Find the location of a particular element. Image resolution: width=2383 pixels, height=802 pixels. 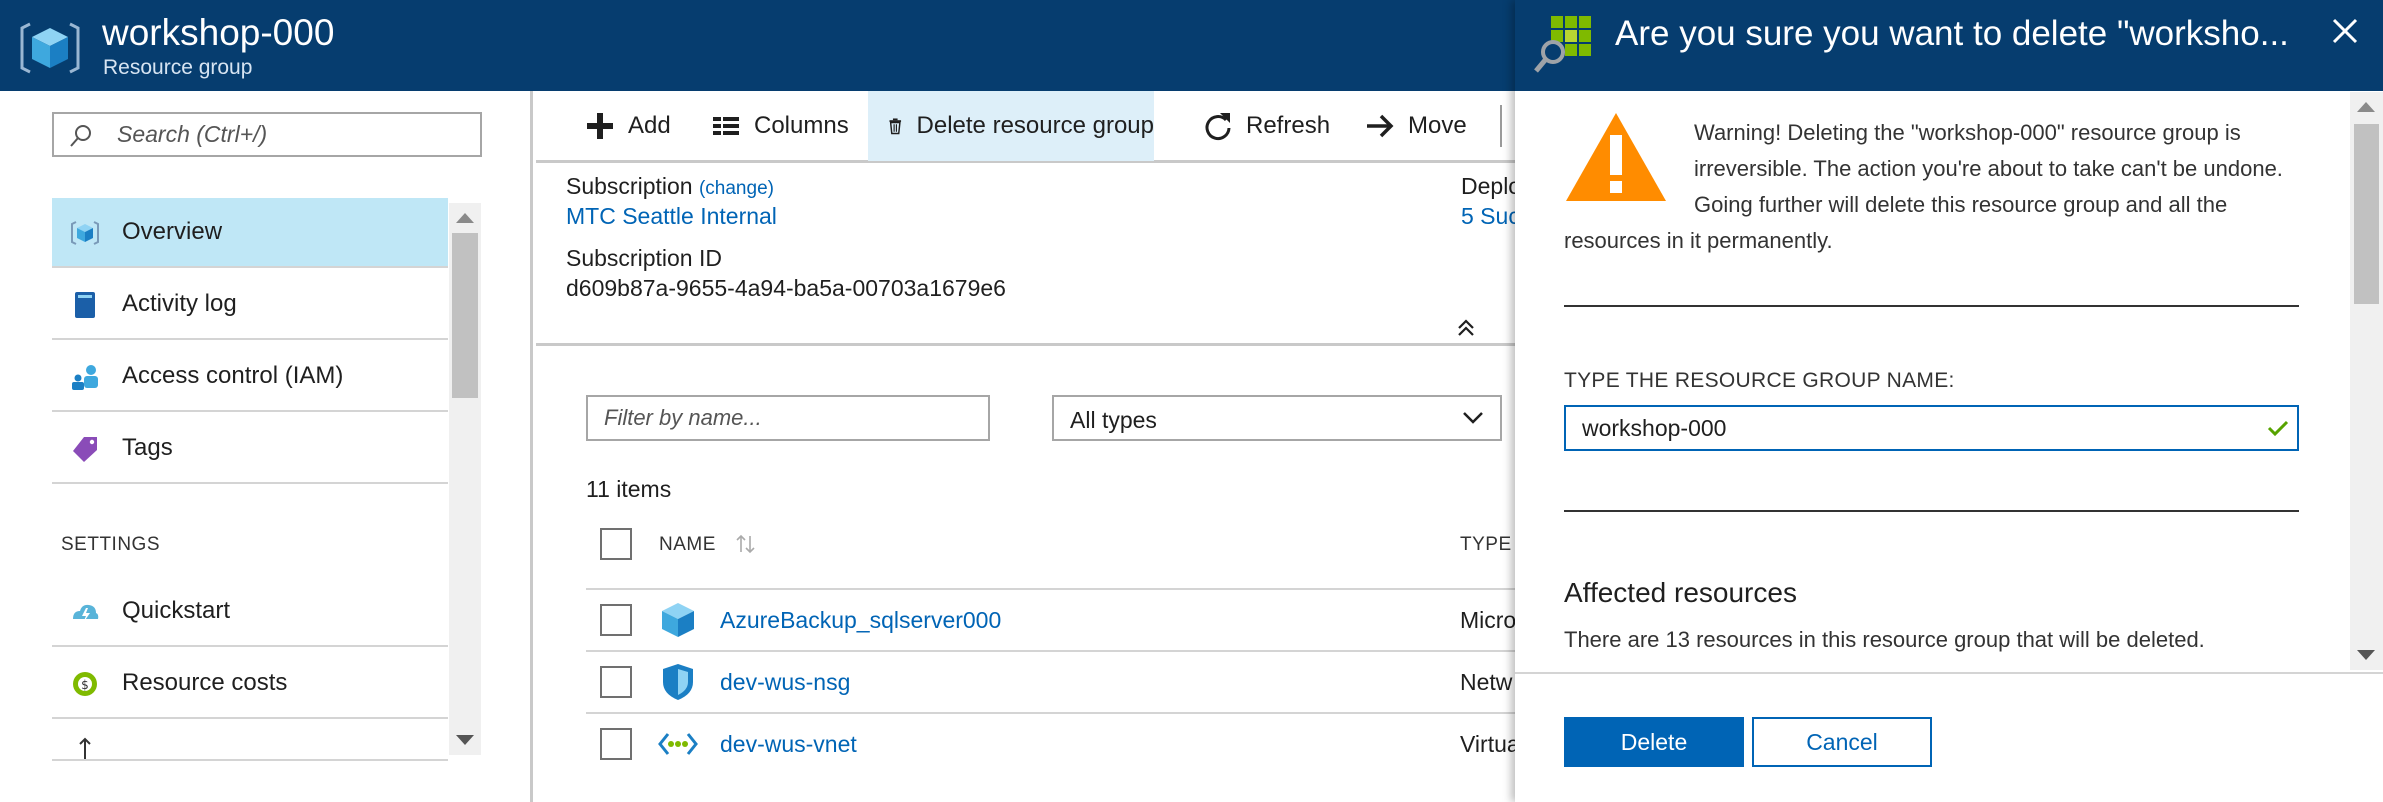

deployments-link: 5 Suc is located at coordinates (1490, 216).